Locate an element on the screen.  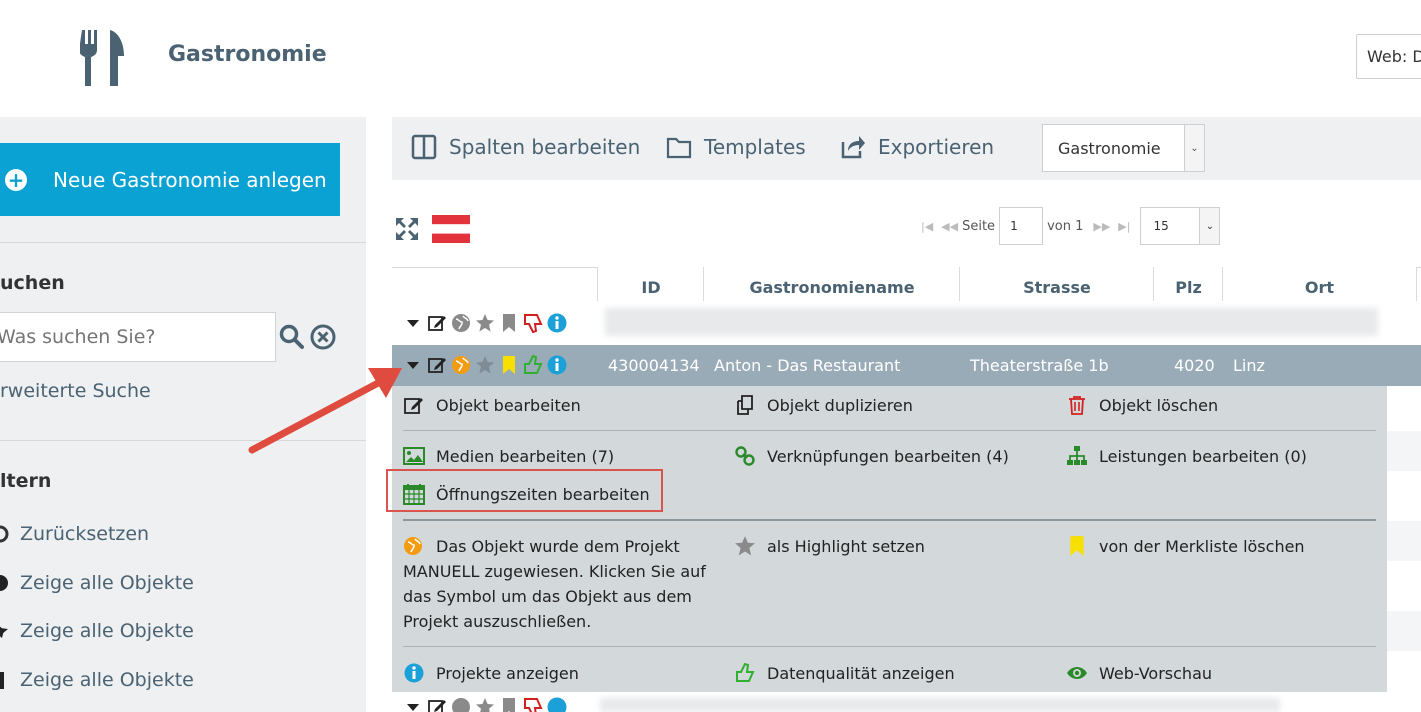
column-header-id: ID is located at coordinates (650, 284).